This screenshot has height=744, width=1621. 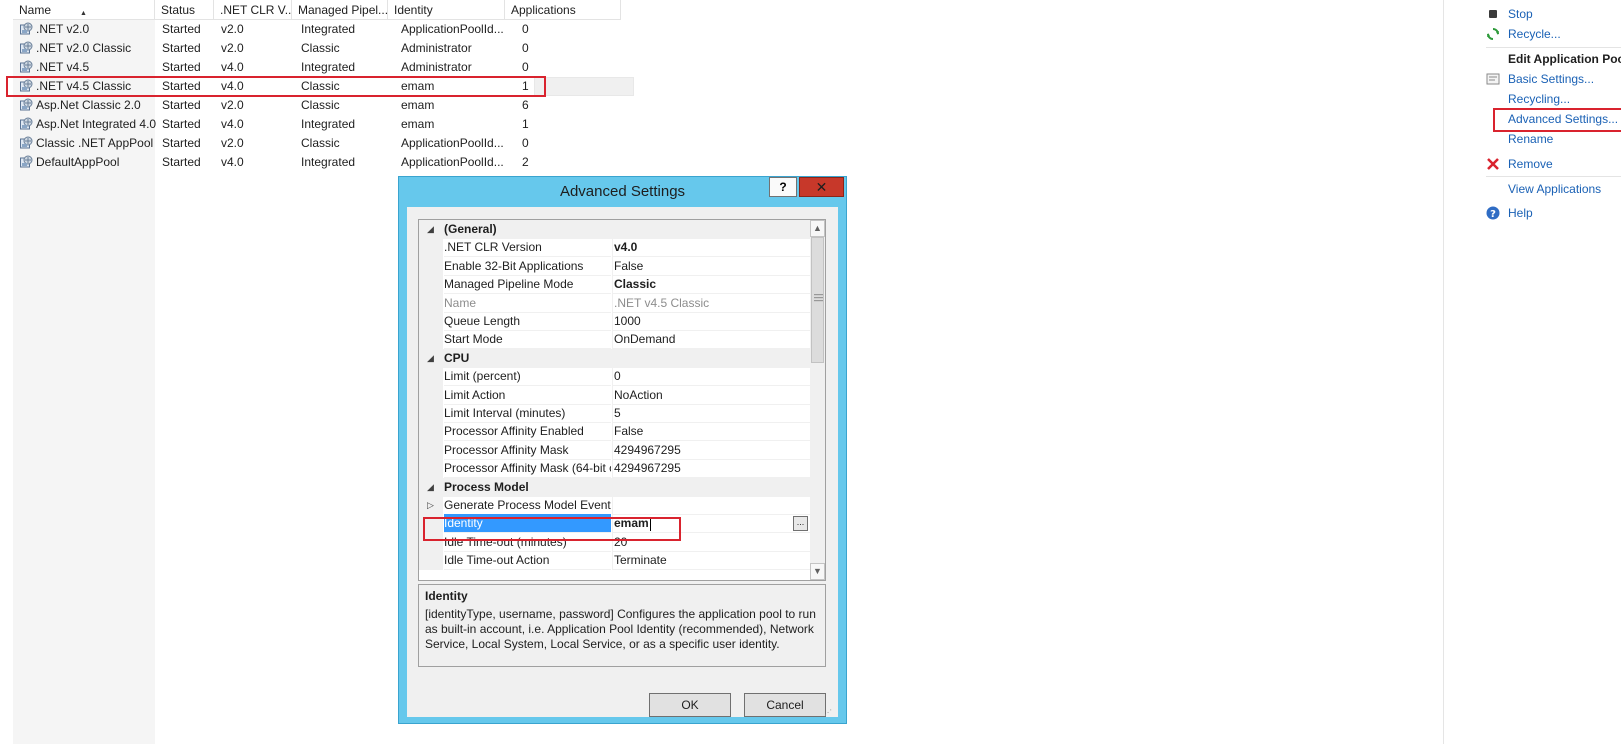 What do you see at coordinates (817, 571) in the screenshot?
I see `scroll-down-icon: ▼` at bounding box center [817, 571].